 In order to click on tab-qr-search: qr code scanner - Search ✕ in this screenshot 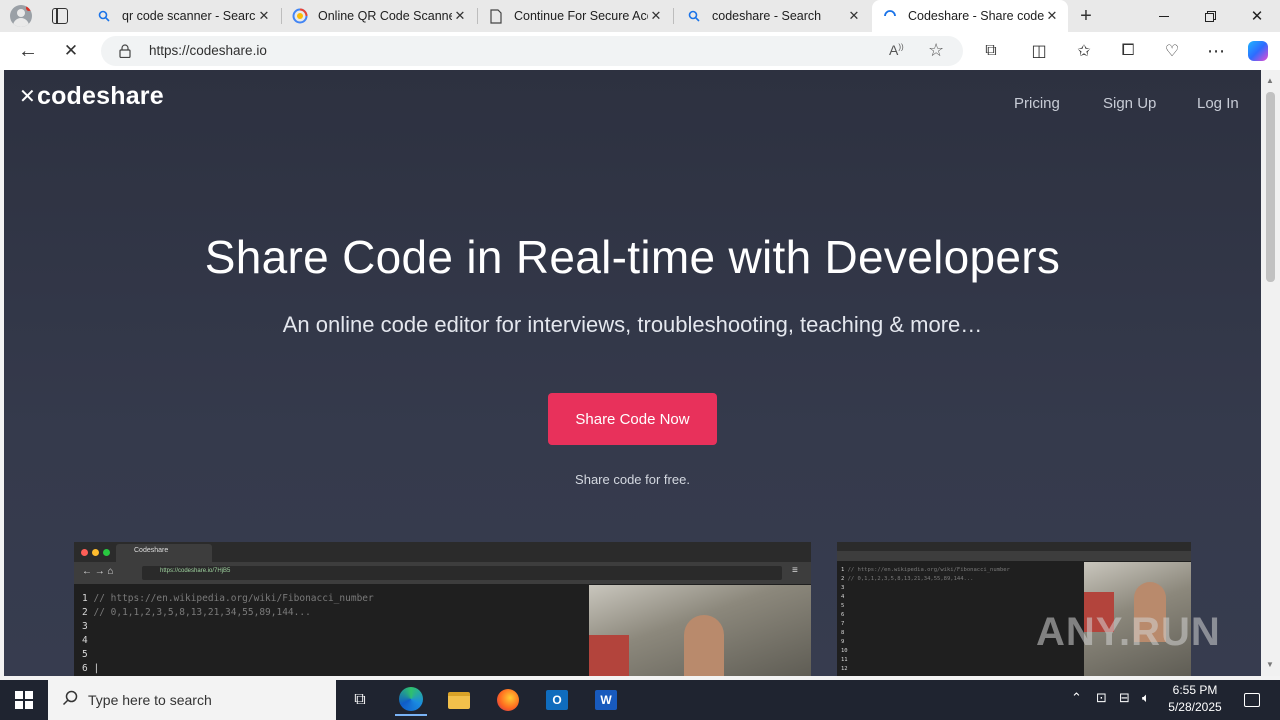, I will do `click(183, 16)`.